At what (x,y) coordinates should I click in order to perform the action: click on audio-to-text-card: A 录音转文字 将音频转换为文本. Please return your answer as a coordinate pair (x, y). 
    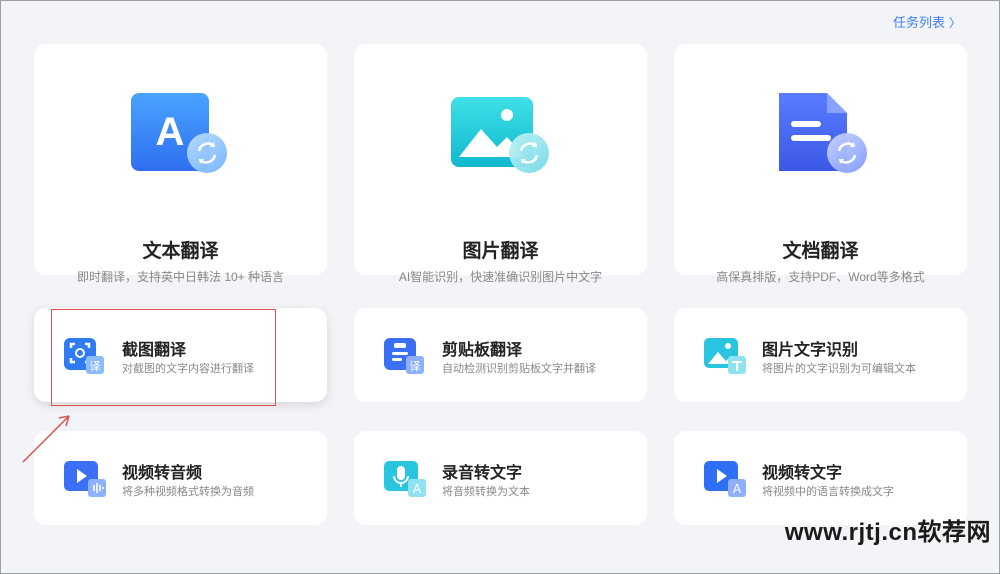
    Looking at the image, I should click on (500, 478).